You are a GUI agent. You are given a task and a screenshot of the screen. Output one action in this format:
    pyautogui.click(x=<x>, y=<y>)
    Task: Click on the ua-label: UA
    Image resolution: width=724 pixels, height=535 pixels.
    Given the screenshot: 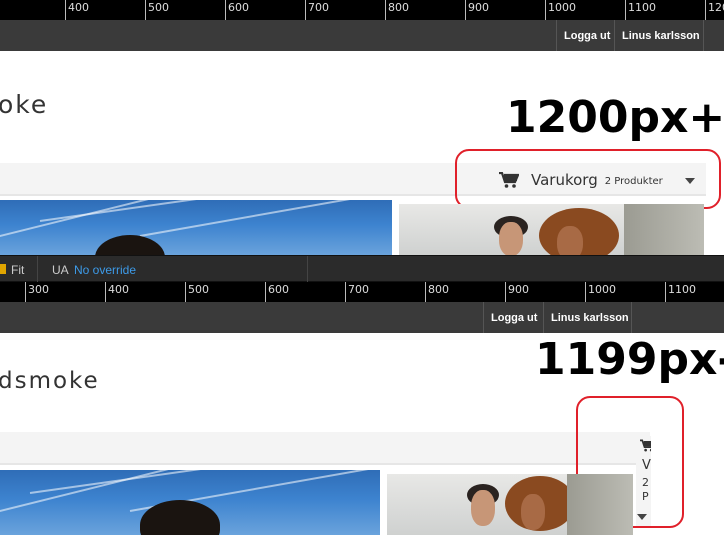 What is the action you would take?
    pyautogui.click(x=60, y=270)
    